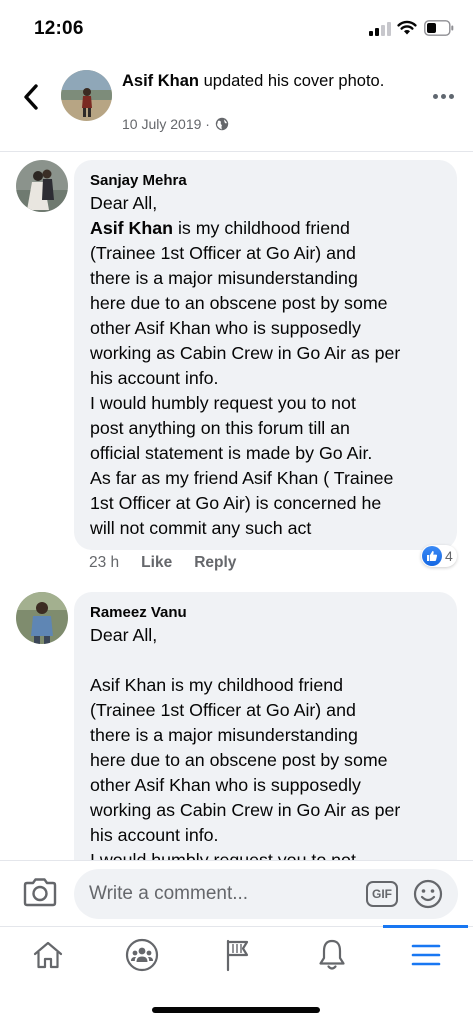  Describe the element at coordinates (449, 556) in the screenshot. I see `reaction-count: 4` at that location.